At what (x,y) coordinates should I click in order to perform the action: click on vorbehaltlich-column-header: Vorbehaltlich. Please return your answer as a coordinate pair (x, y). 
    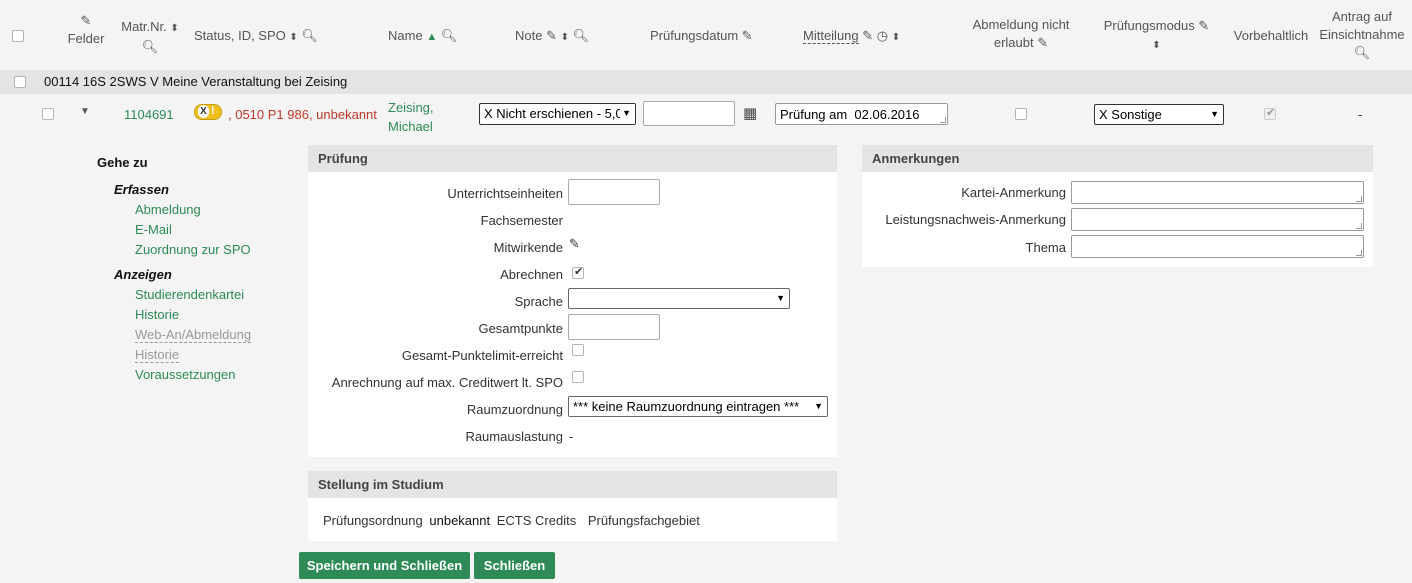
    Looking at the image, I should click on (1271, 35).